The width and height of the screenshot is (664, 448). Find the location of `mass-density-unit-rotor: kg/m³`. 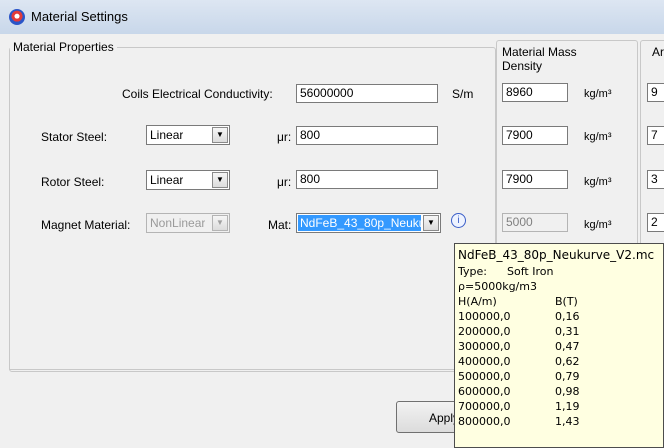

mass-density-unit-rotor: kg/m³ is located at coordinates (598, 182).